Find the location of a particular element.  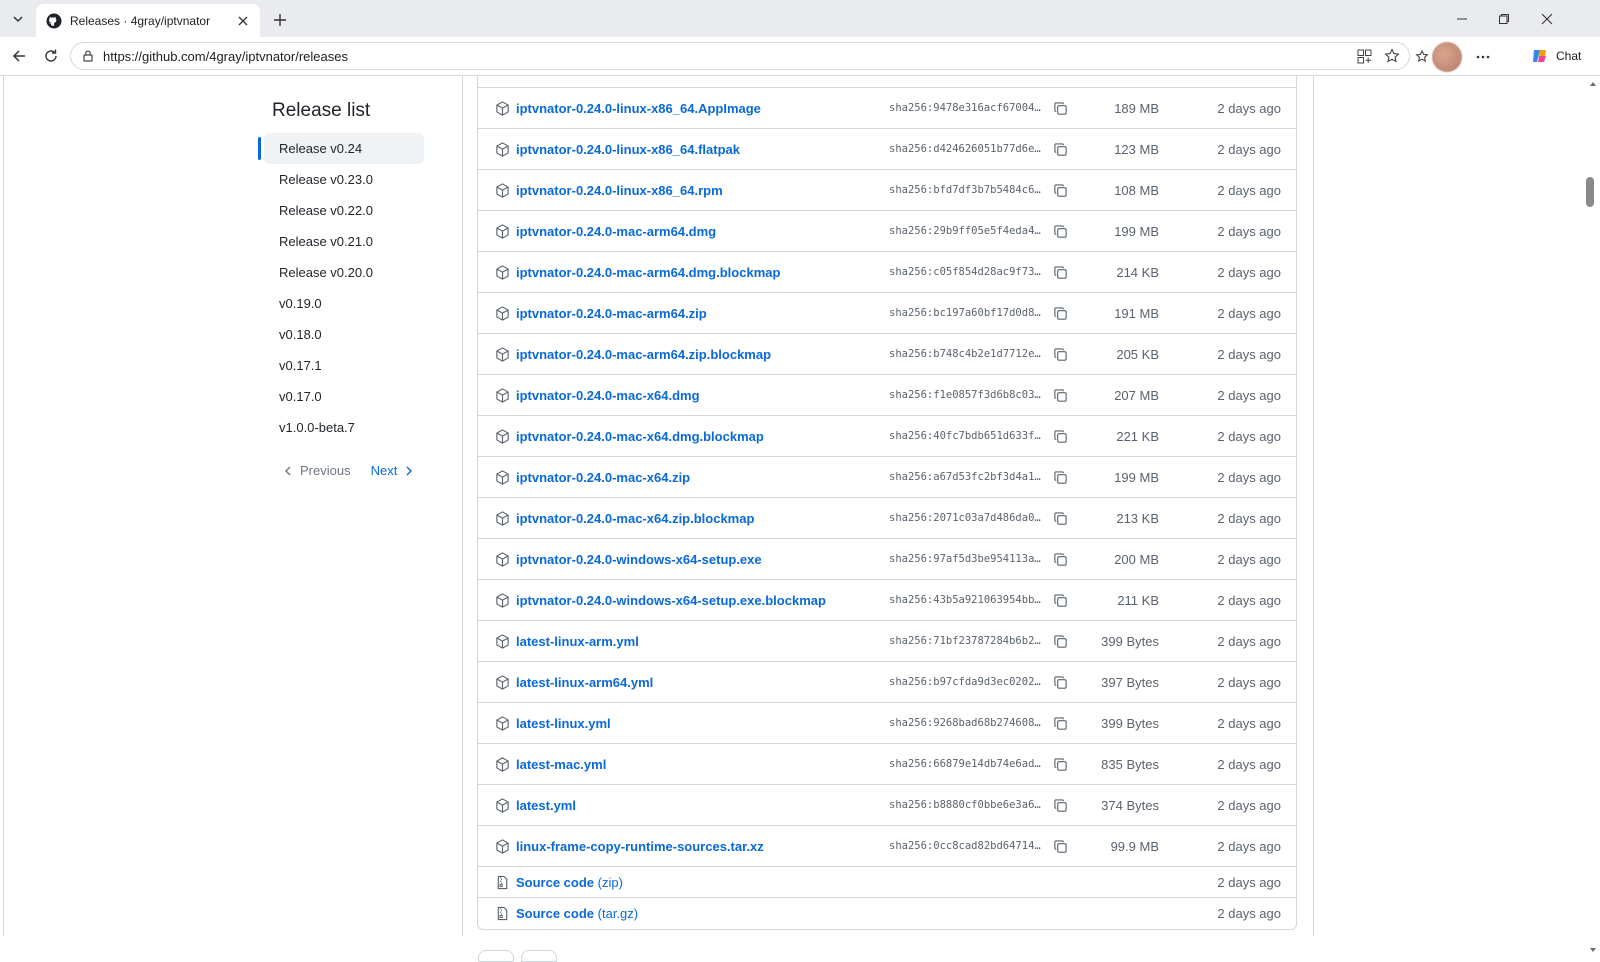

copilot-chat-button: Chat is located at coordinates (1555, 56).